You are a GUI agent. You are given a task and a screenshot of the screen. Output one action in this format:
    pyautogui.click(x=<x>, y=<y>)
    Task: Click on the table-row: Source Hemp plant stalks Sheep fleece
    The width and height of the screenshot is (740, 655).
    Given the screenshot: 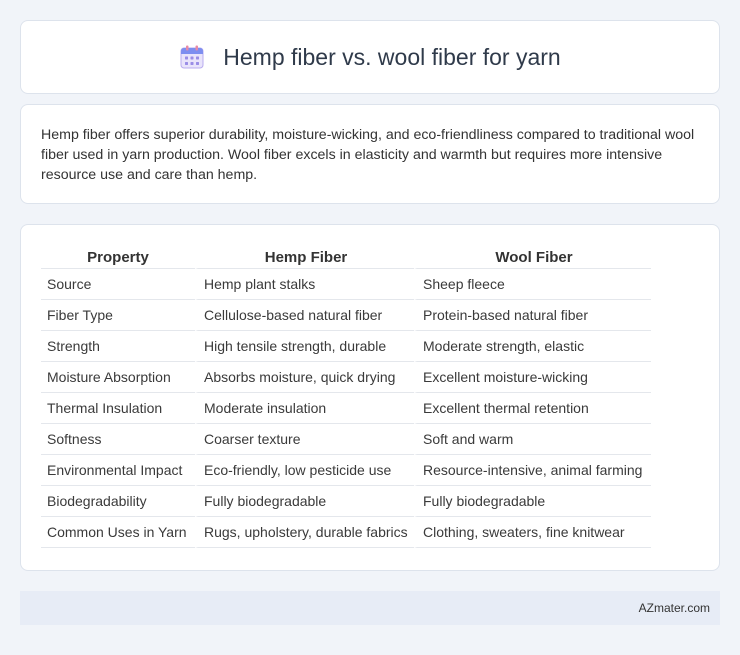 What is the action you would take?
    pyautogui.click(x=346, y=284)
    